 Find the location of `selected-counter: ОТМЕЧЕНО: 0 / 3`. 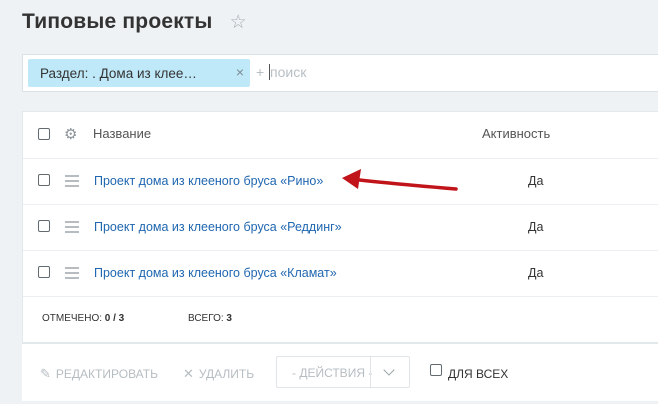

selected-counter: ОТМЕЧЕНО: 0 / 3 is located at coordinates (83, 318).